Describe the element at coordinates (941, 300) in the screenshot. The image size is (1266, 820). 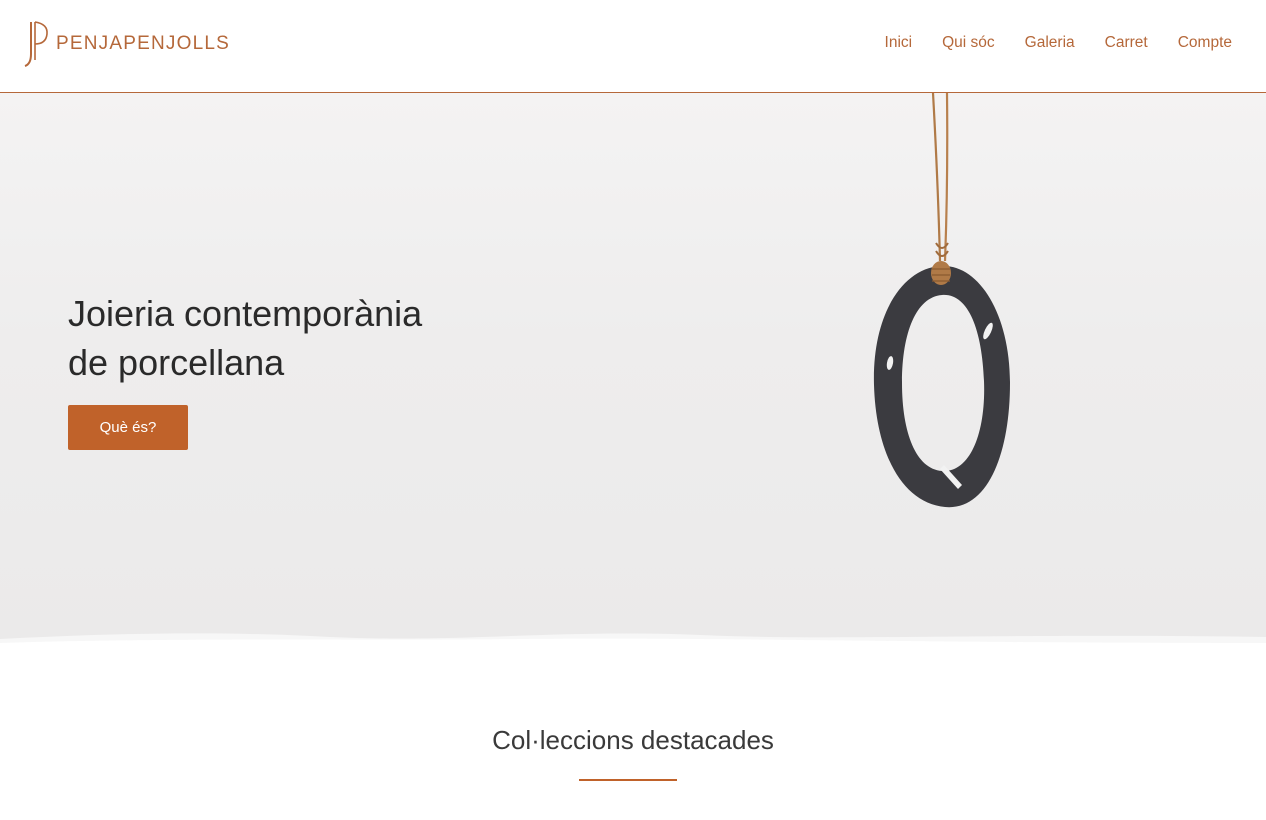
I see `porcelain-pendant-image` at that location.